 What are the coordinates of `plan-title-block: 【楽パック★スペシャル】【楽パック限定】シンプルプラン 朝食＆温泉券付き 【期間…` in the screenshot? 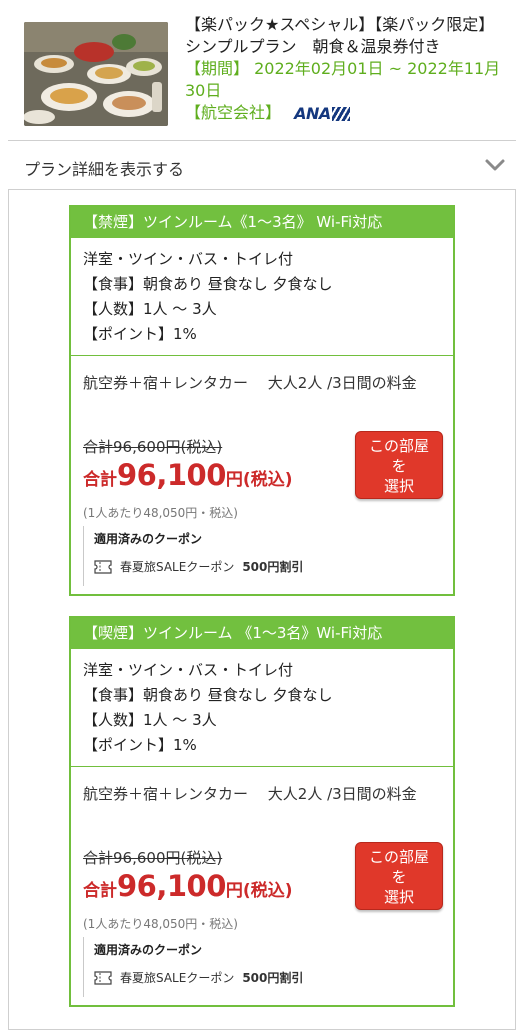 It's located at (345, 69).